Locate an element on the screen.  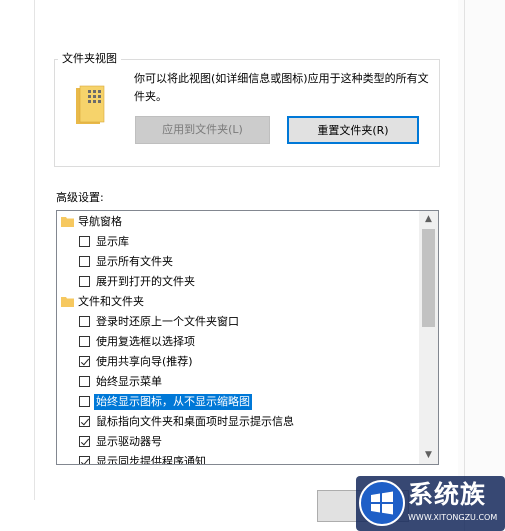
tree-item-label: 鼠标指向文件夹和桌面项时显示提示信息 is located at coordinates (195, 421).